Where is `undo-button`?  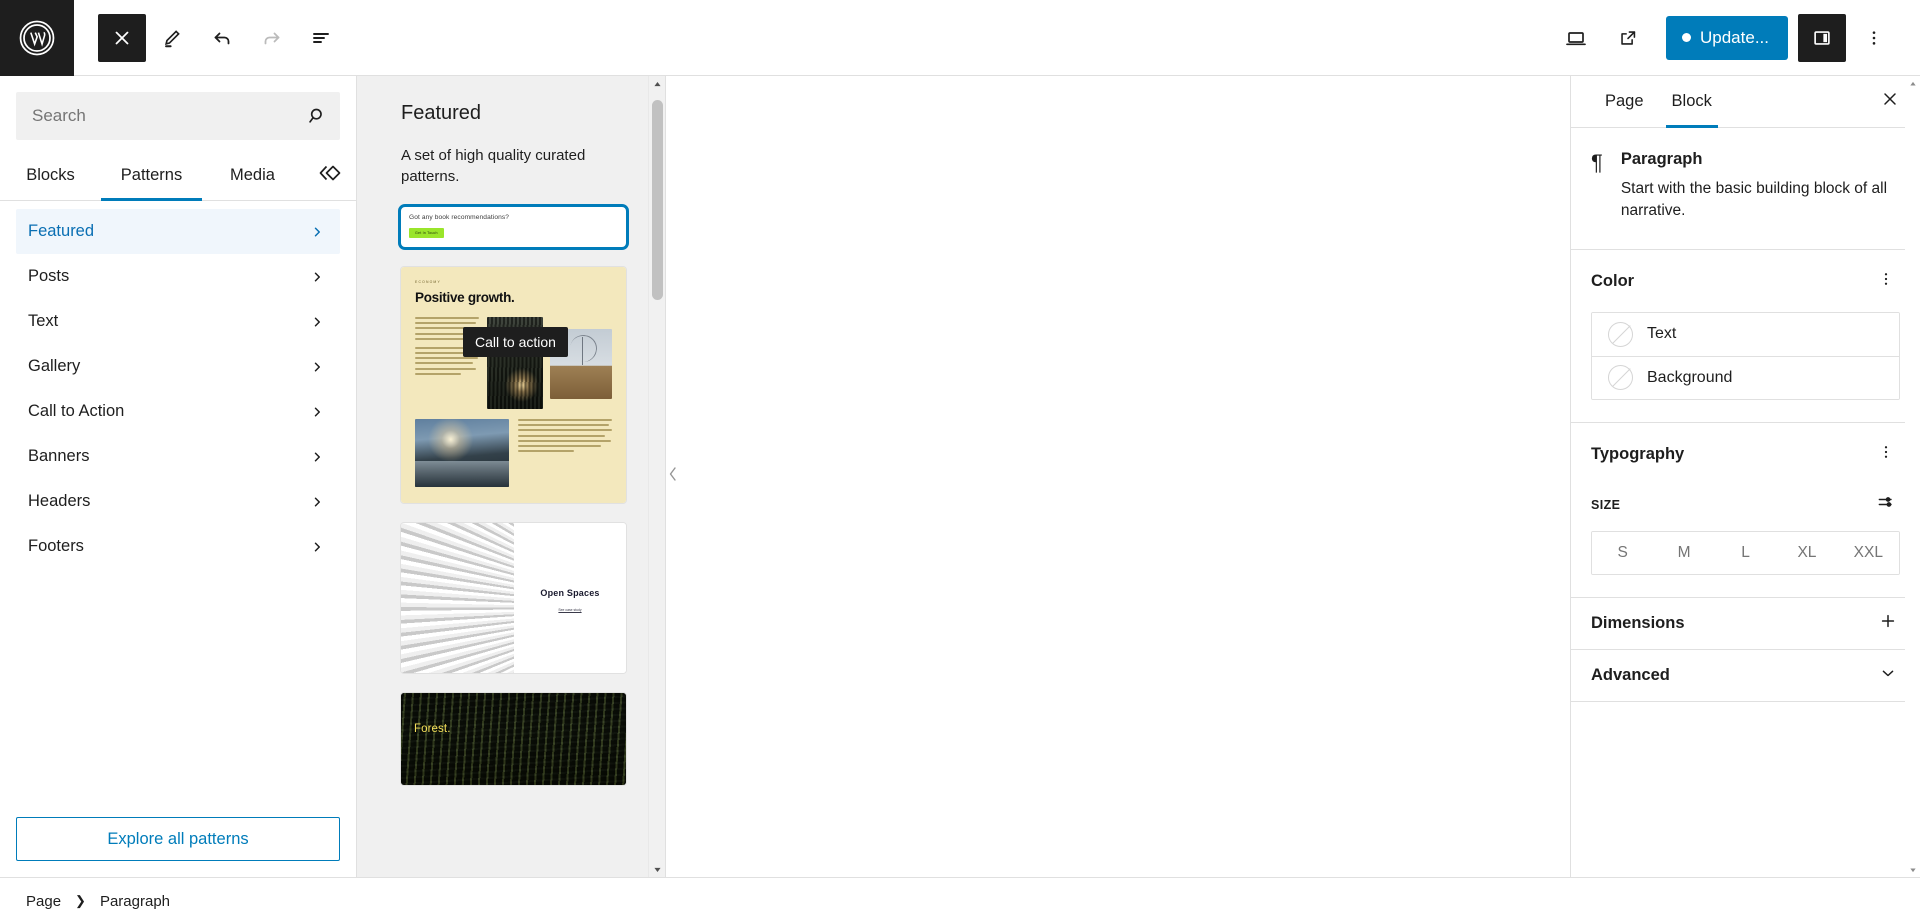
undo-button is located at coordinates (222, 38).